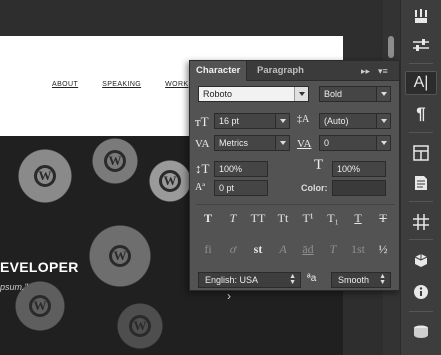  I want to click on leading-icon: ‡A, so click(303, 119).